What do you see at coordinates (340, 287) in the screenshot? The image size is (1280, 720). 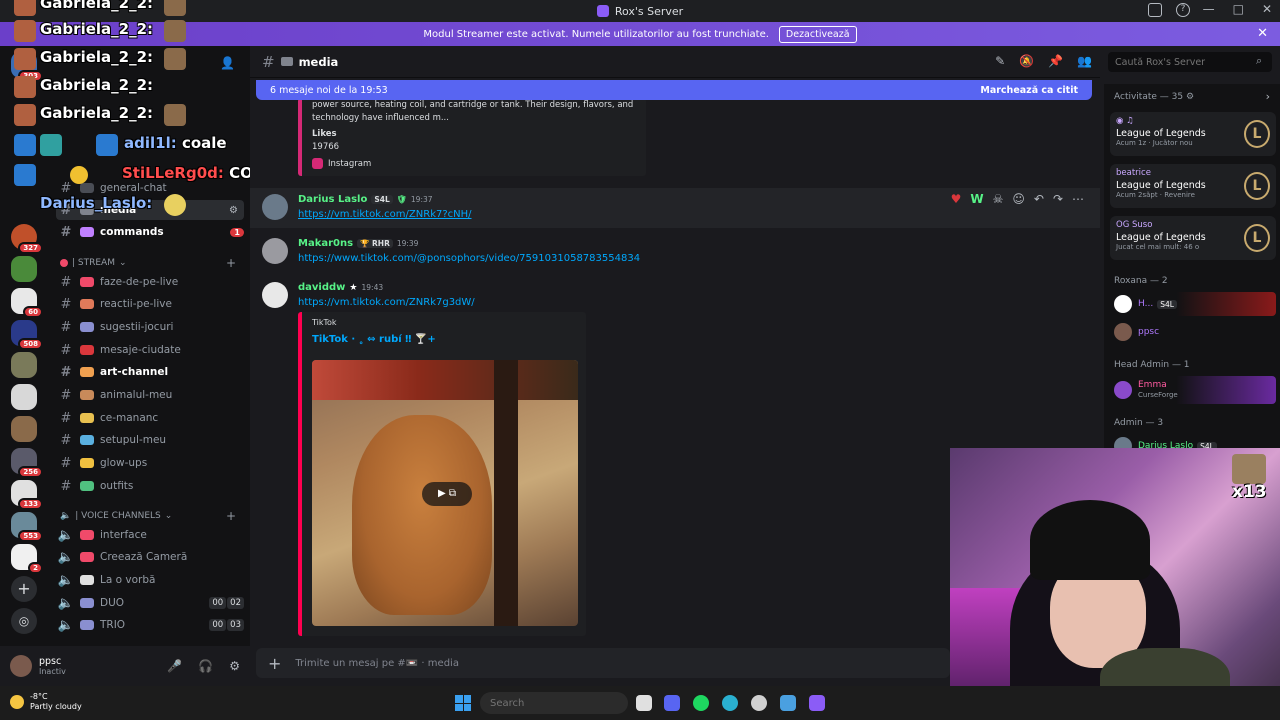 I see `message-author: daviddw ★ 19:43` at bounding box center [340, 287].